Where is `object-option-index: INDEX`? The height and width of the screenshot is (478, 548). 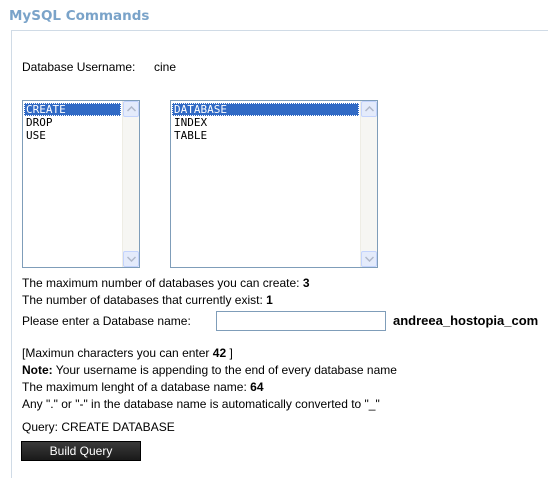
object-option-index: INDEX is located at coordinates (265, 122).